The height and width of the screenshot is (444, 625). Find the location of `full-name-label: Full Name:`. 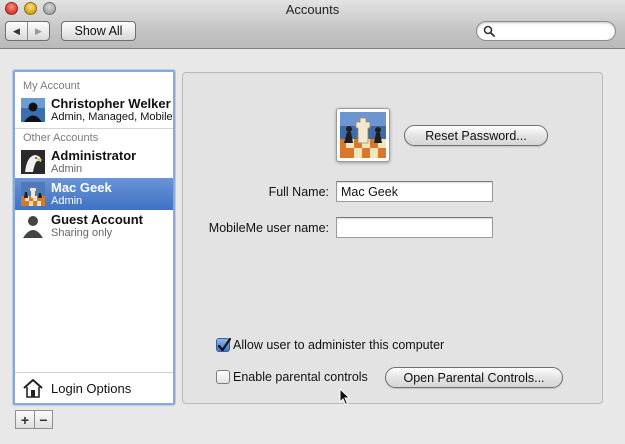

full-name-label: Full Name: is located at coordinates (298, 192).